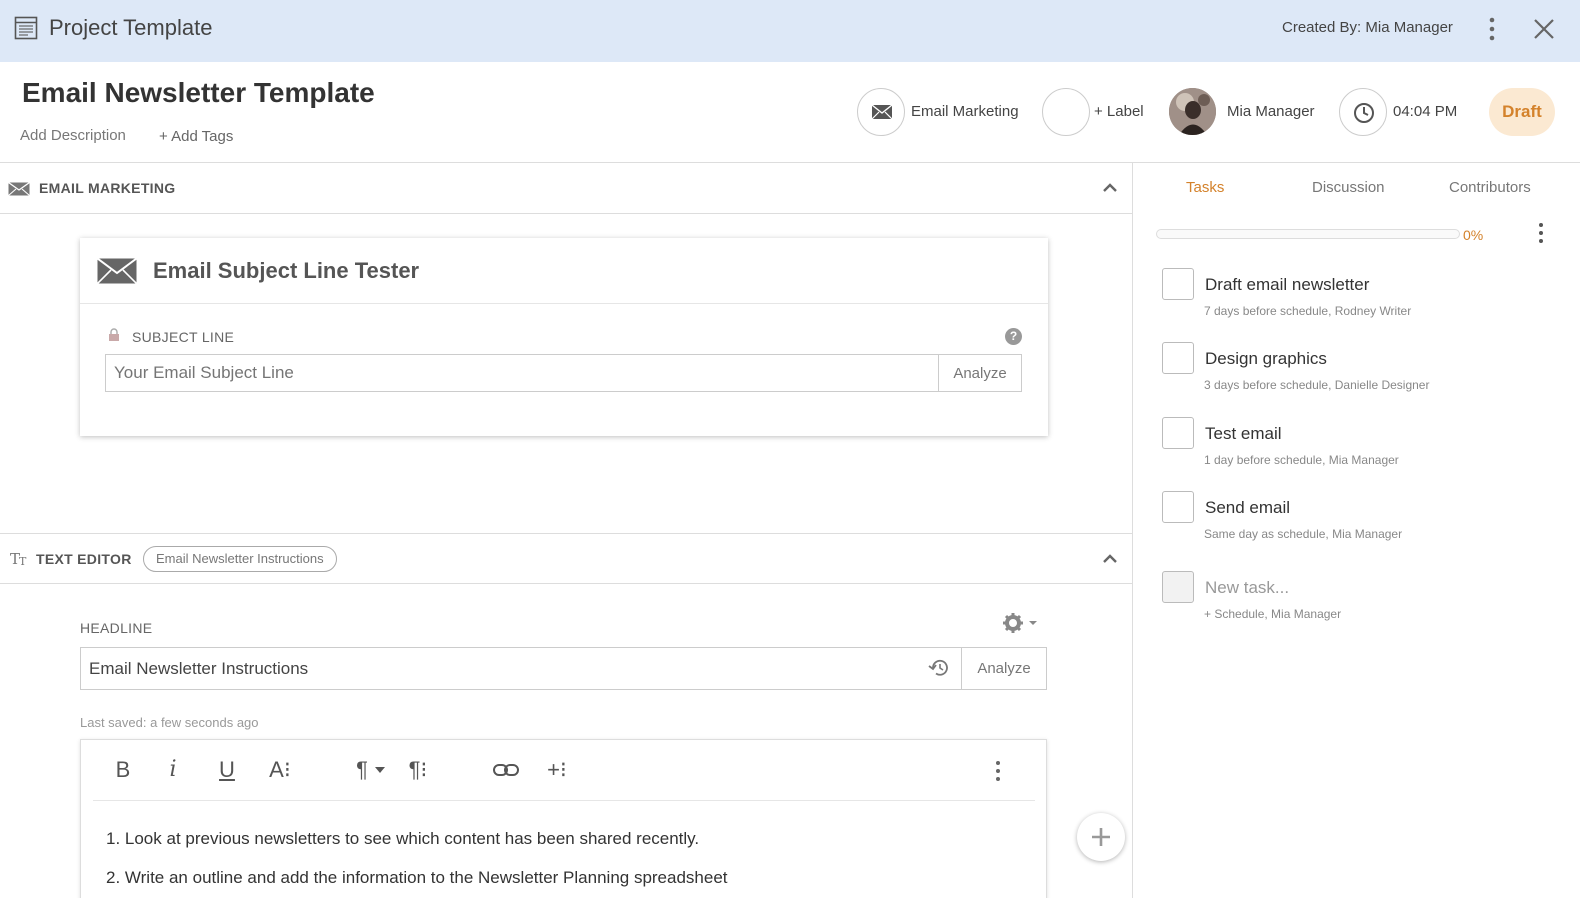 The image size is (1580, 898). What do you see at coordinates (1013, 336) in the screenshot?
I see `help-icon: ?` at bounding box center [1013, 336].